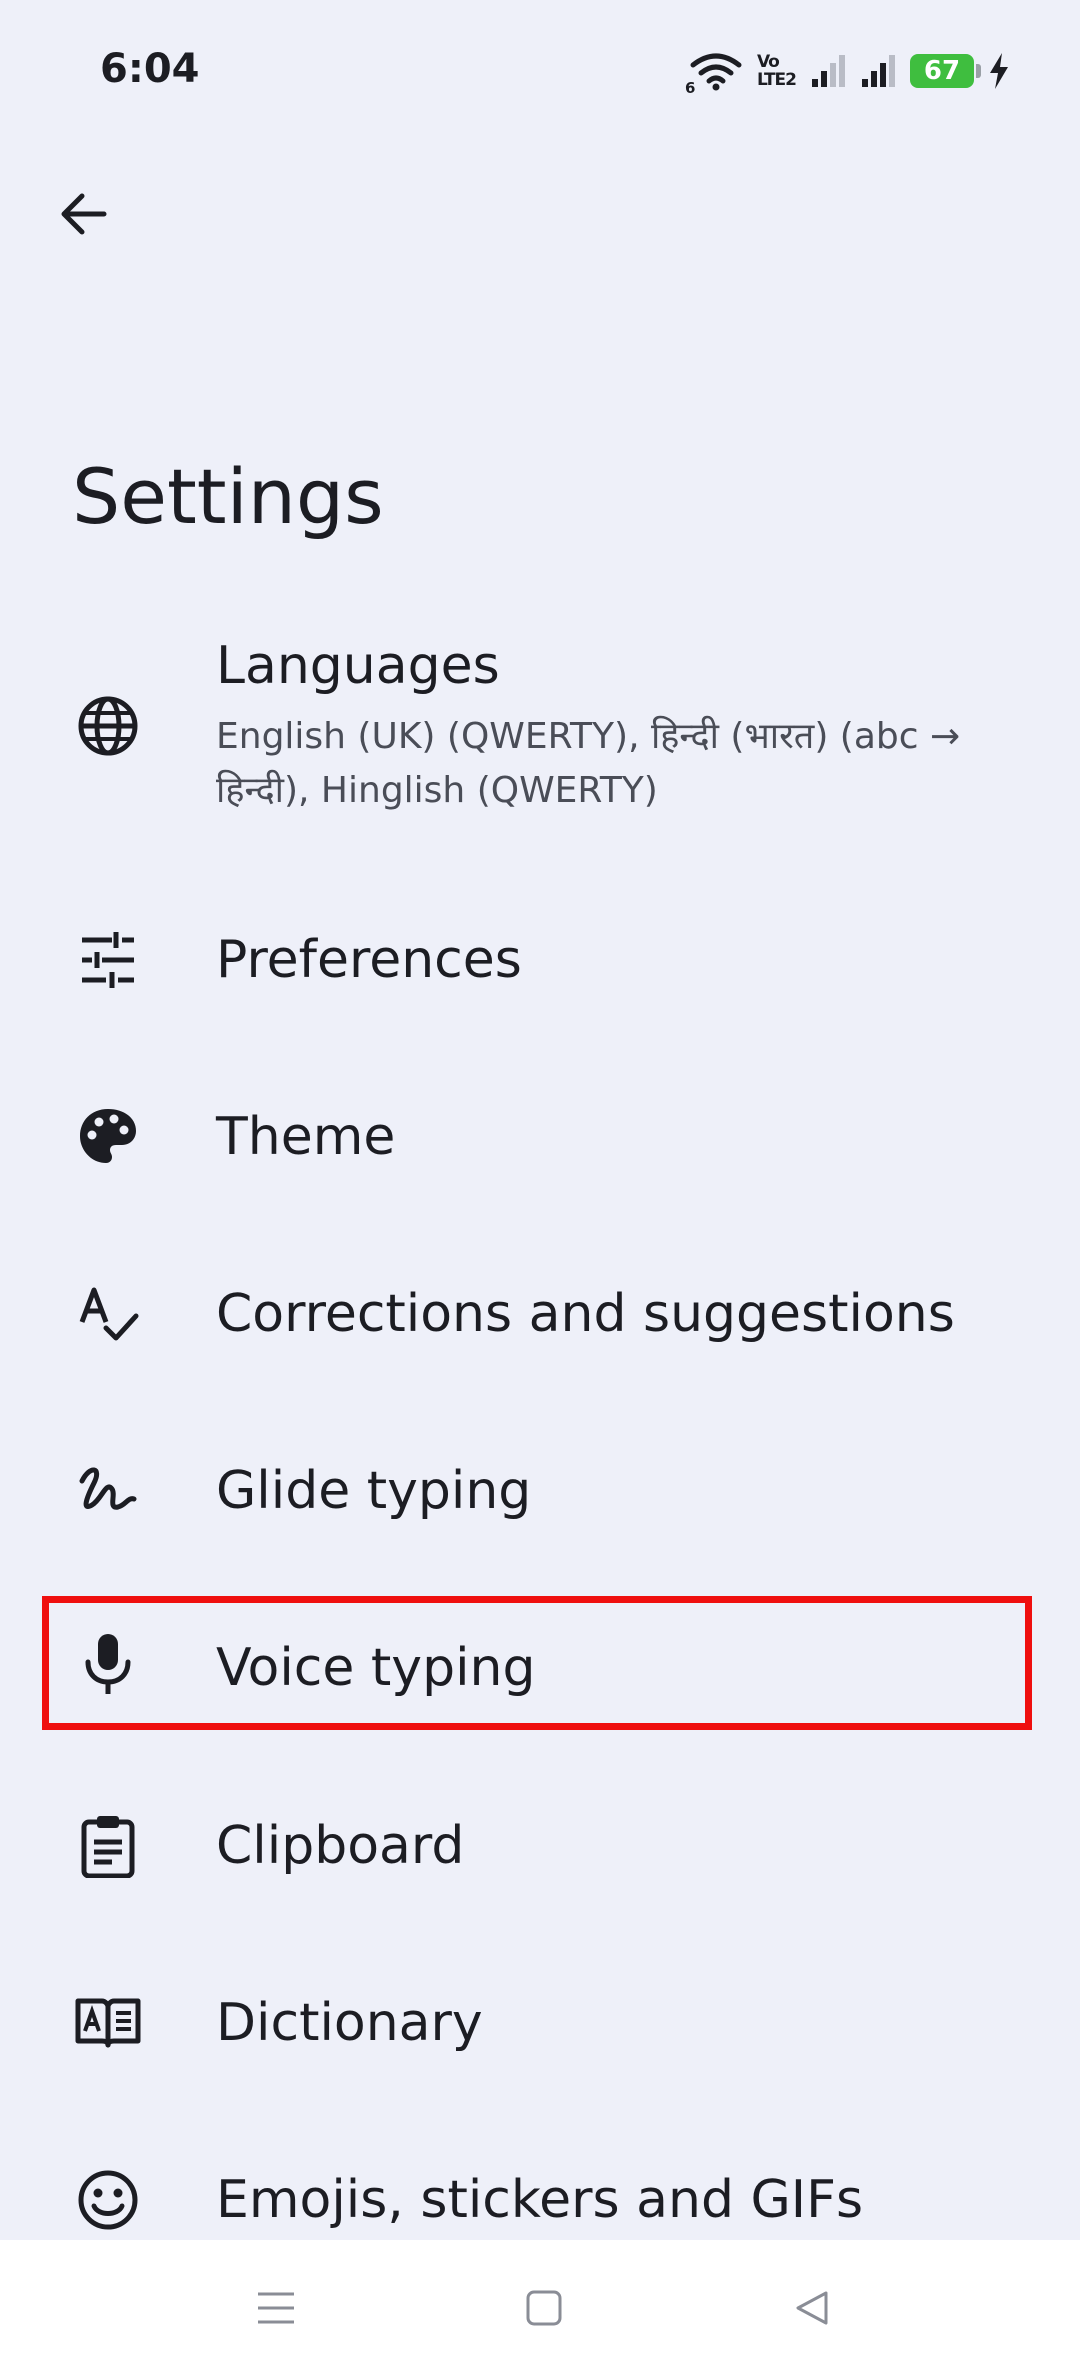 The image size is (1080, 2373). I want to click on volte-bottom-label: LTE2, so click(776, 80).